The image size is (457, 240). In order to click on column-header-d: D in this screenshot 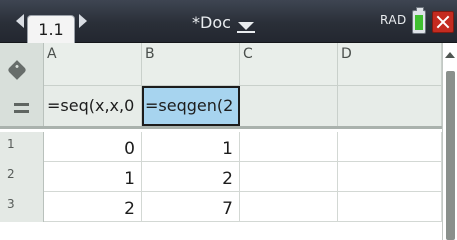, I will do `click(390, 64)`.